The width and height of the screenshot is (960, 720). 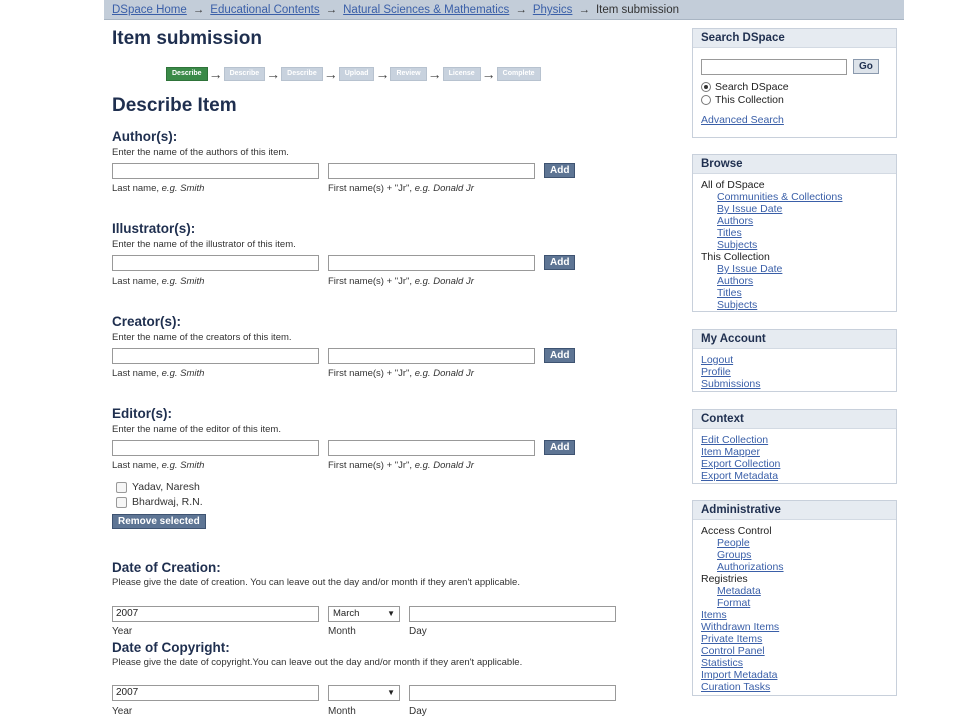 What do you see at coordinates (431, 263) in the screenshot?
I see `illustrator-first-name-input` at bounding box center [431, 263].